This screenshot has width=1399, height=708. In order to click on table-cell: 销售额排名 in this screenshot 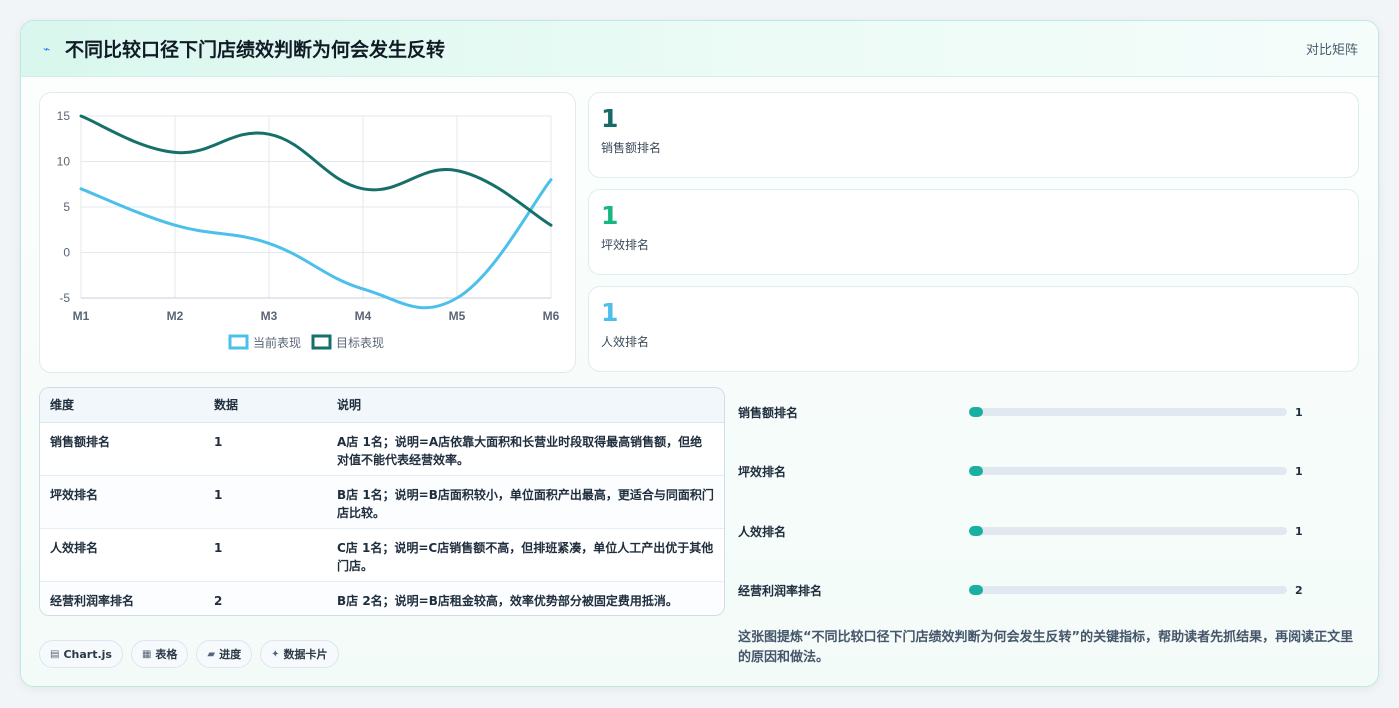, I will do `click(122, 449)`.